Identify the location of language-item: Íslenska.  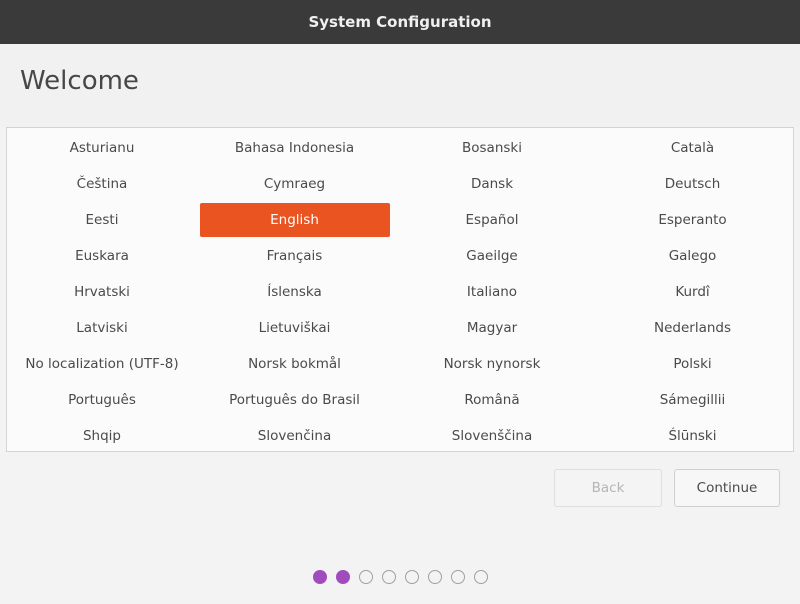
(294, 292).